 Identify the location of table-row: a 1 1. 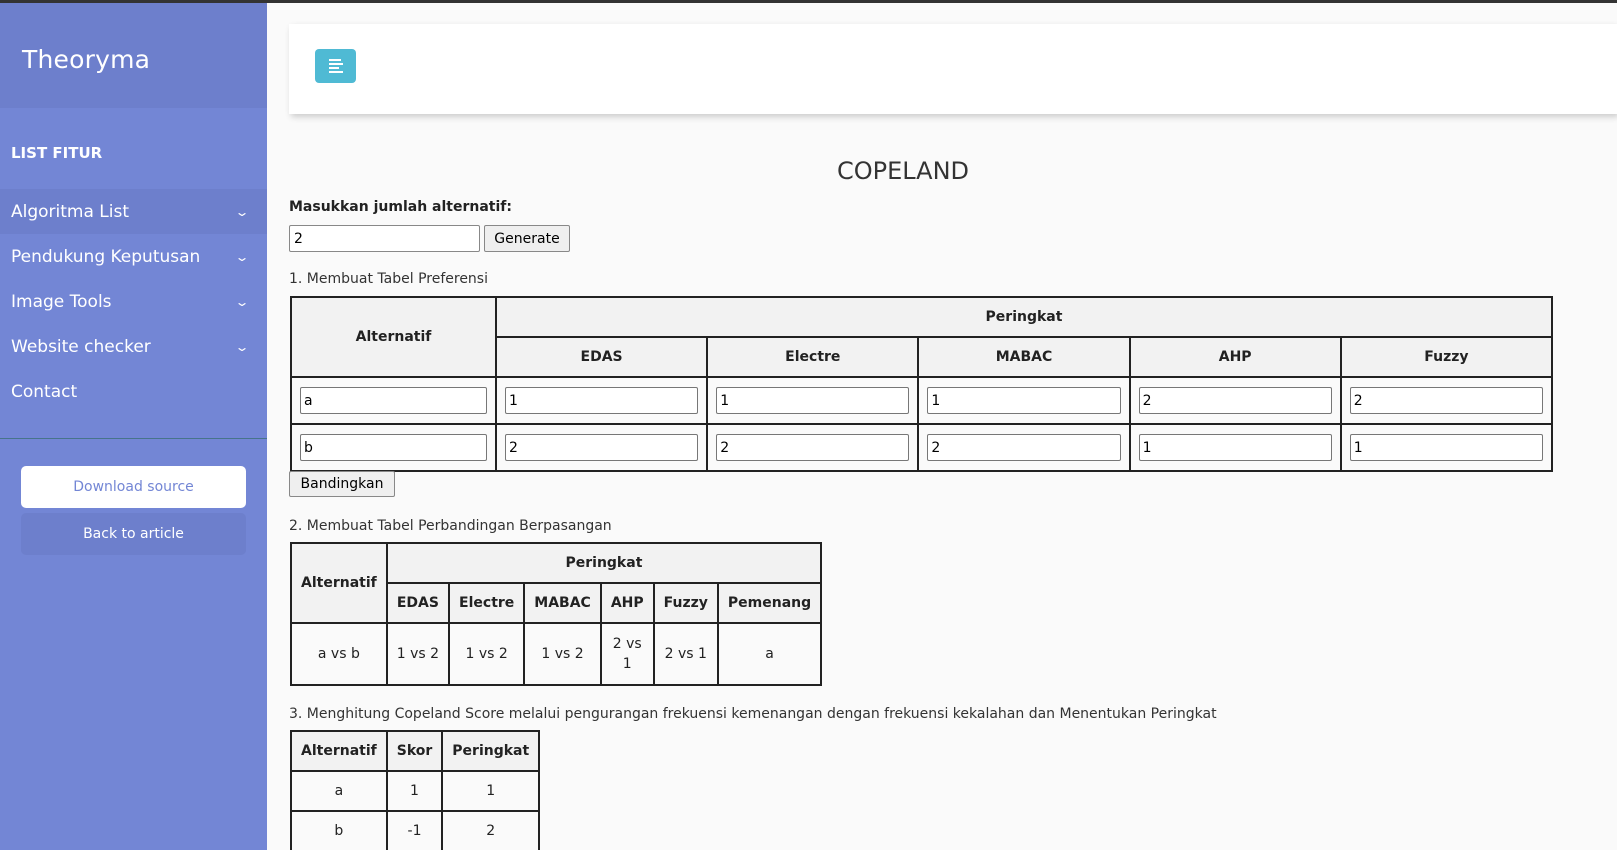
(415, 791).